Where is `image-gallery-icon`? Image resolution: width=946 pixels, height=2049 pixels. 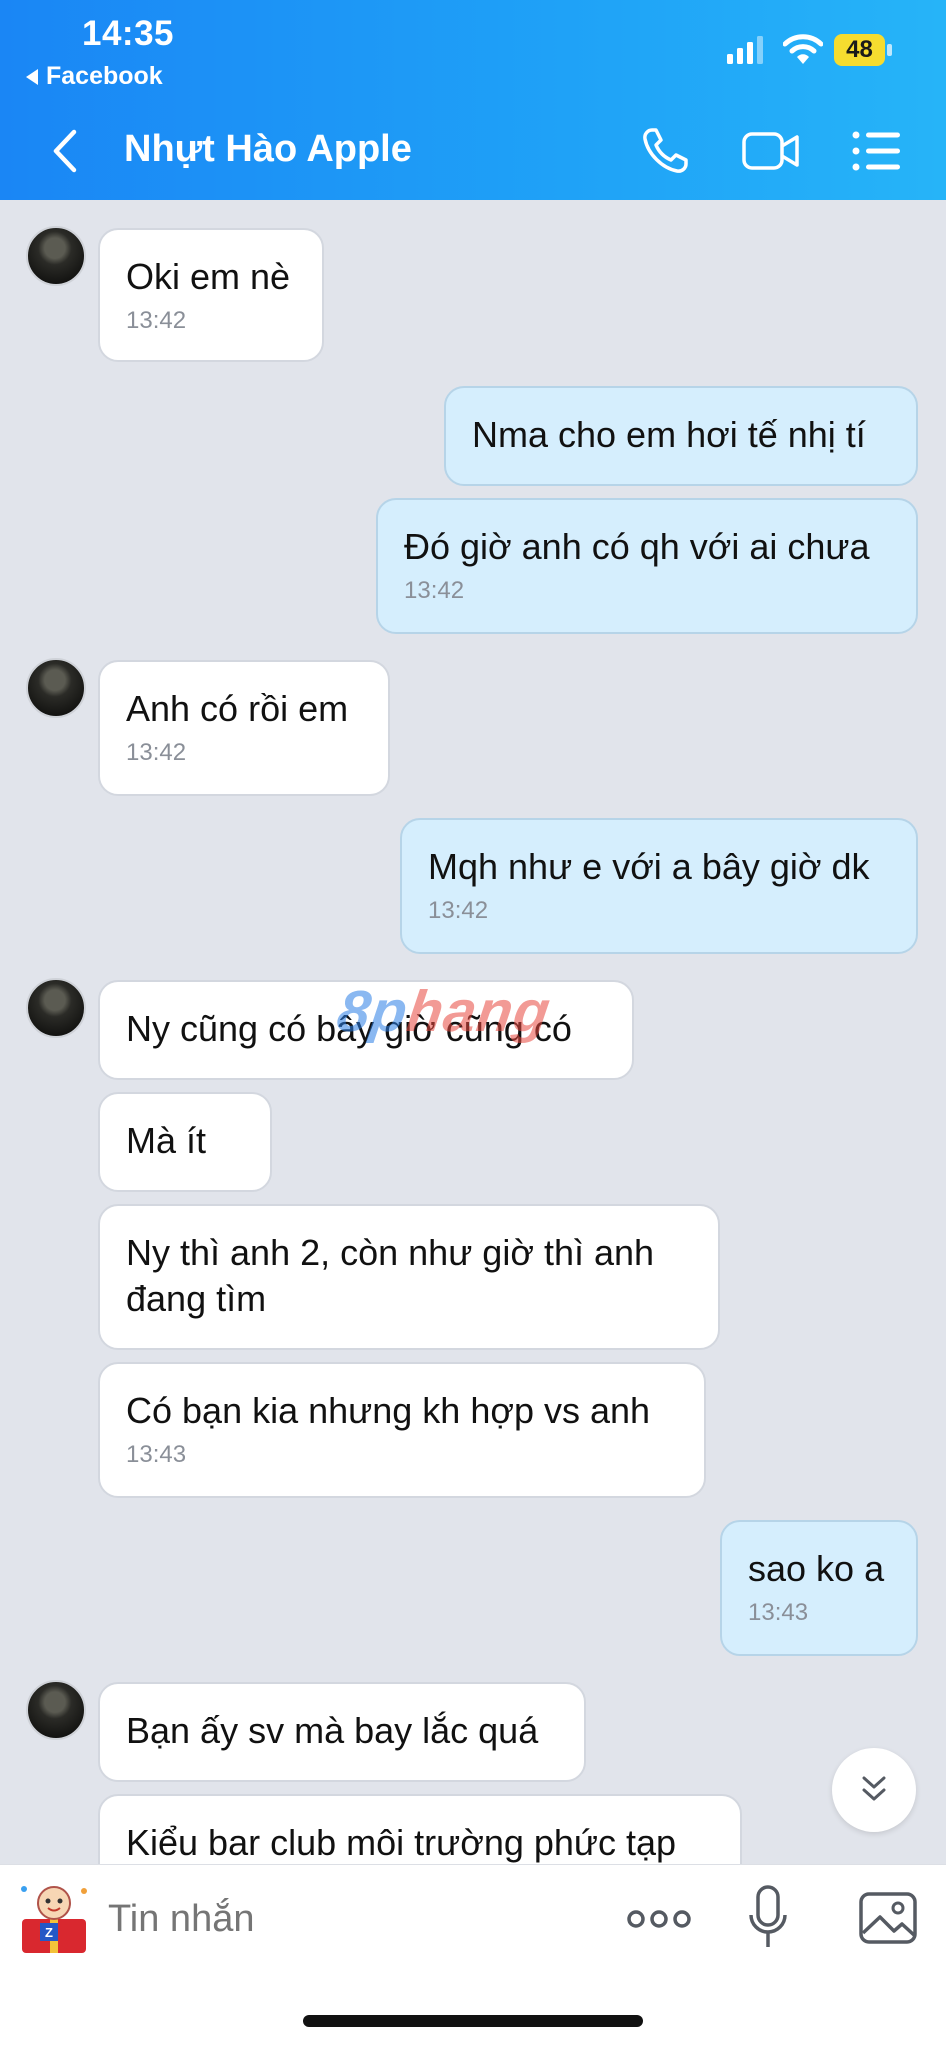
image-gallery-icon is located at coordinates (888, 1918).